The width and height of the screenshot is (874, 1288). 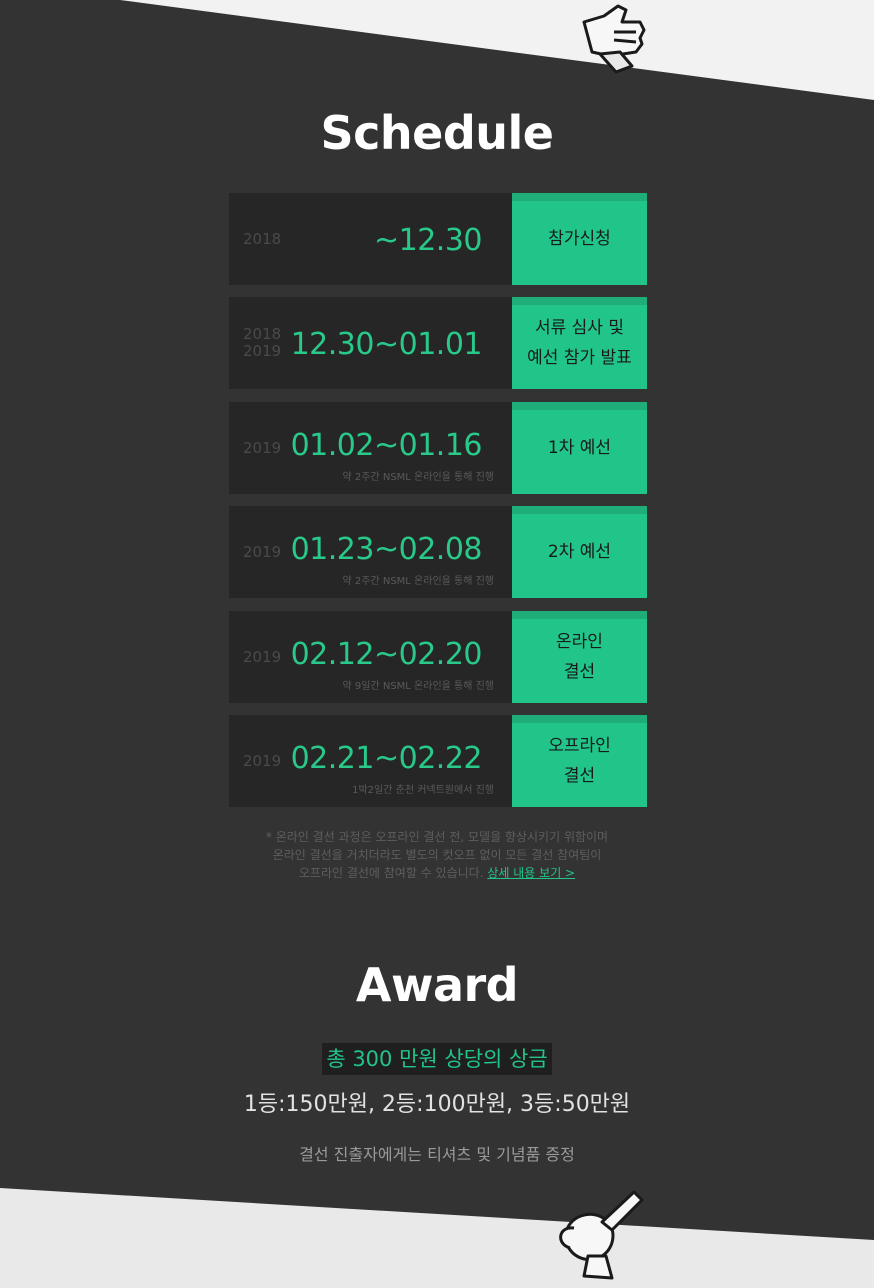 I want to click on schedule-row: 2019 01.02~01.16 약 2주간 NSML 온라인을 통해 진행, so click(x=370, y=448).